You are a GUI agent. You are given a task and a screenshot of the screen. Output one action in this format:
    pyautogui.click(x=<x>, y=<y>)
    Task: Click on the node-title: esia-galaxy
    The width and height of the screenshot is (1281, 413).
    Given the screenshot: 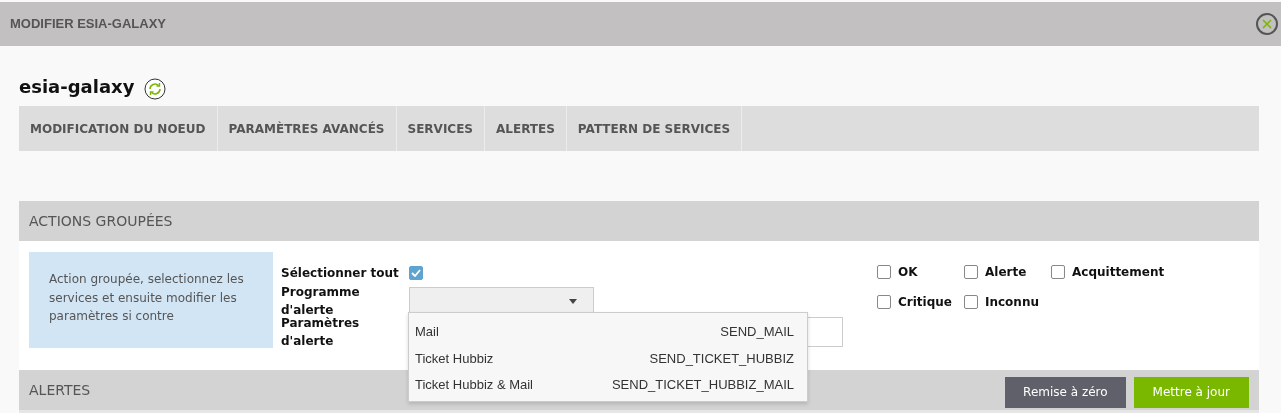 What is the action you would take?
    pyautogui.click(x=77, y=86)
    